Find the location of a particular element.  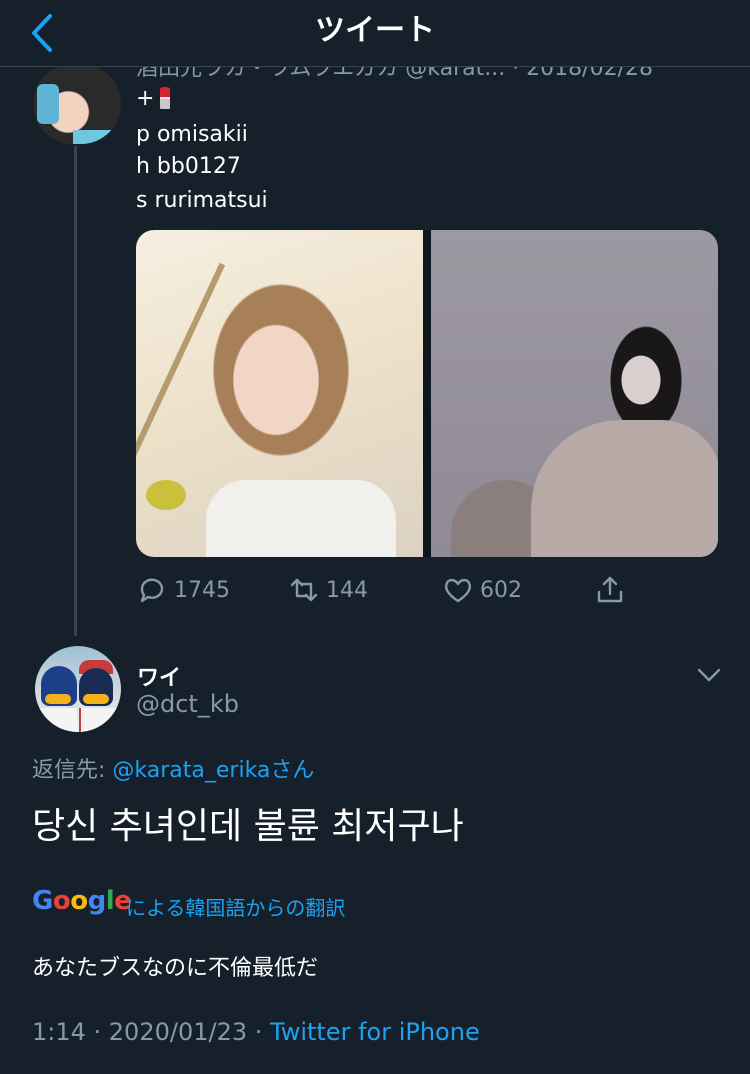

reply-tweet-text: 당신 추녀인데 불륜 최저구나 is located at coordinates (248, 826).